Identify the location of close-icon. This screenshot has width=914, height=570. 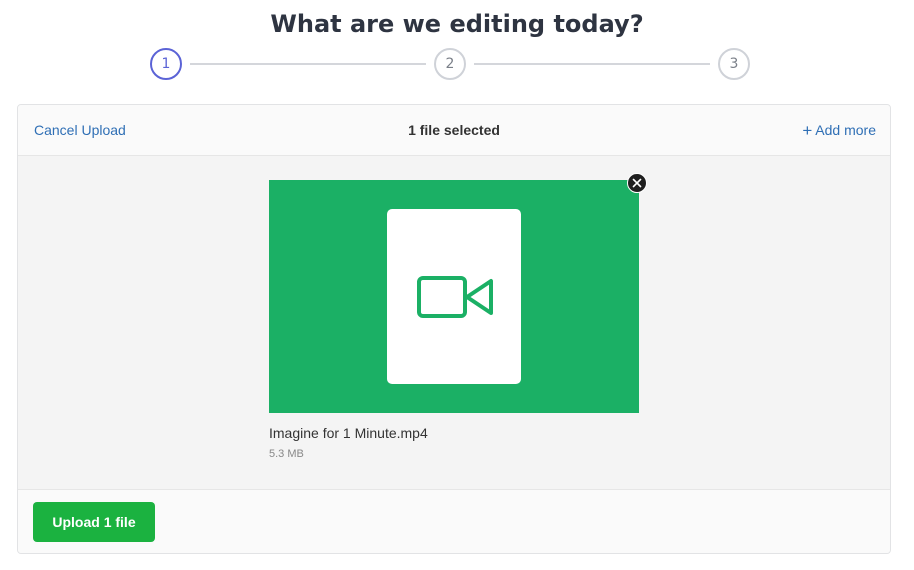
(637, 183).